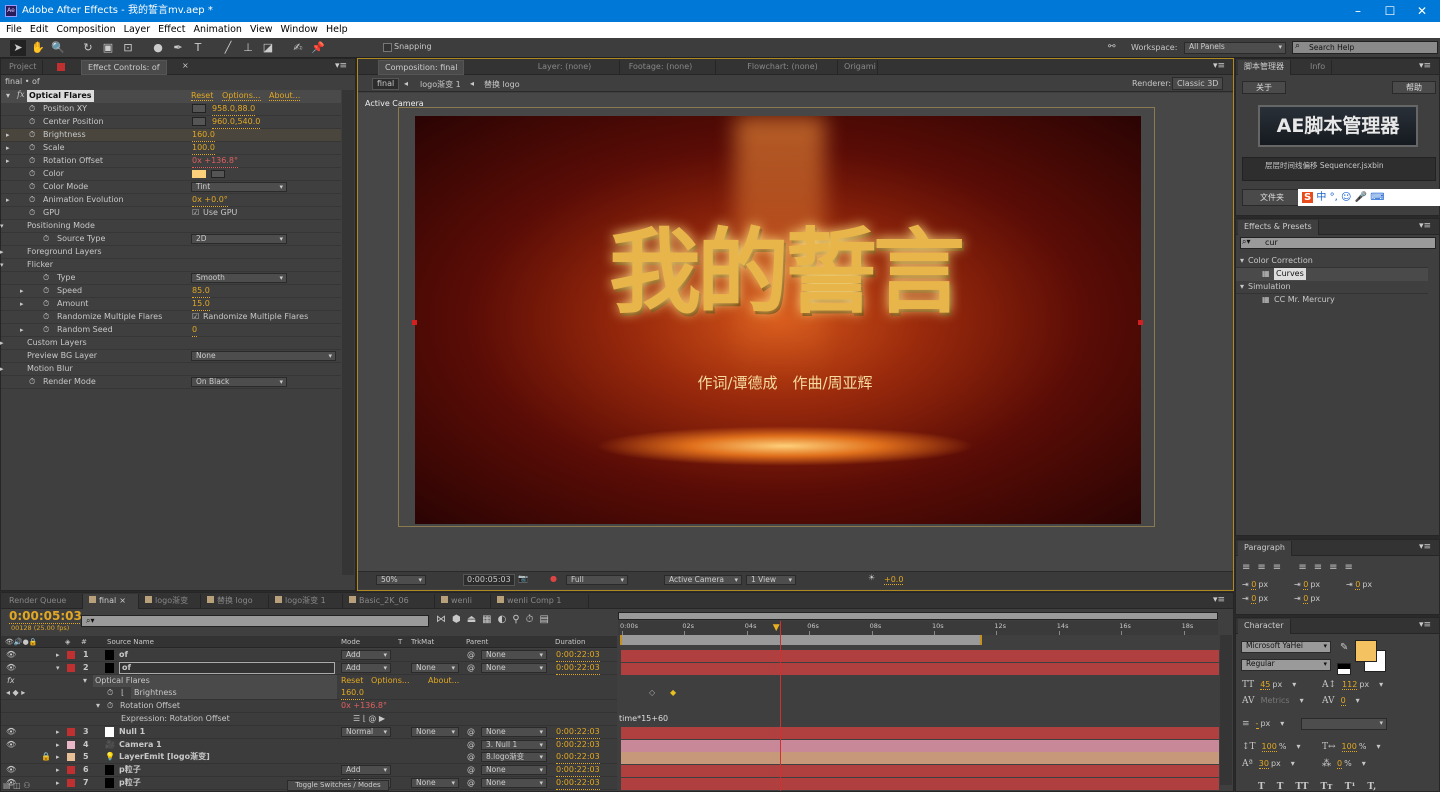  What do you see at coordinates (1366, 651) in the screenshot?
I see `fill-color-swatch` at bounding box center [1366, 651].